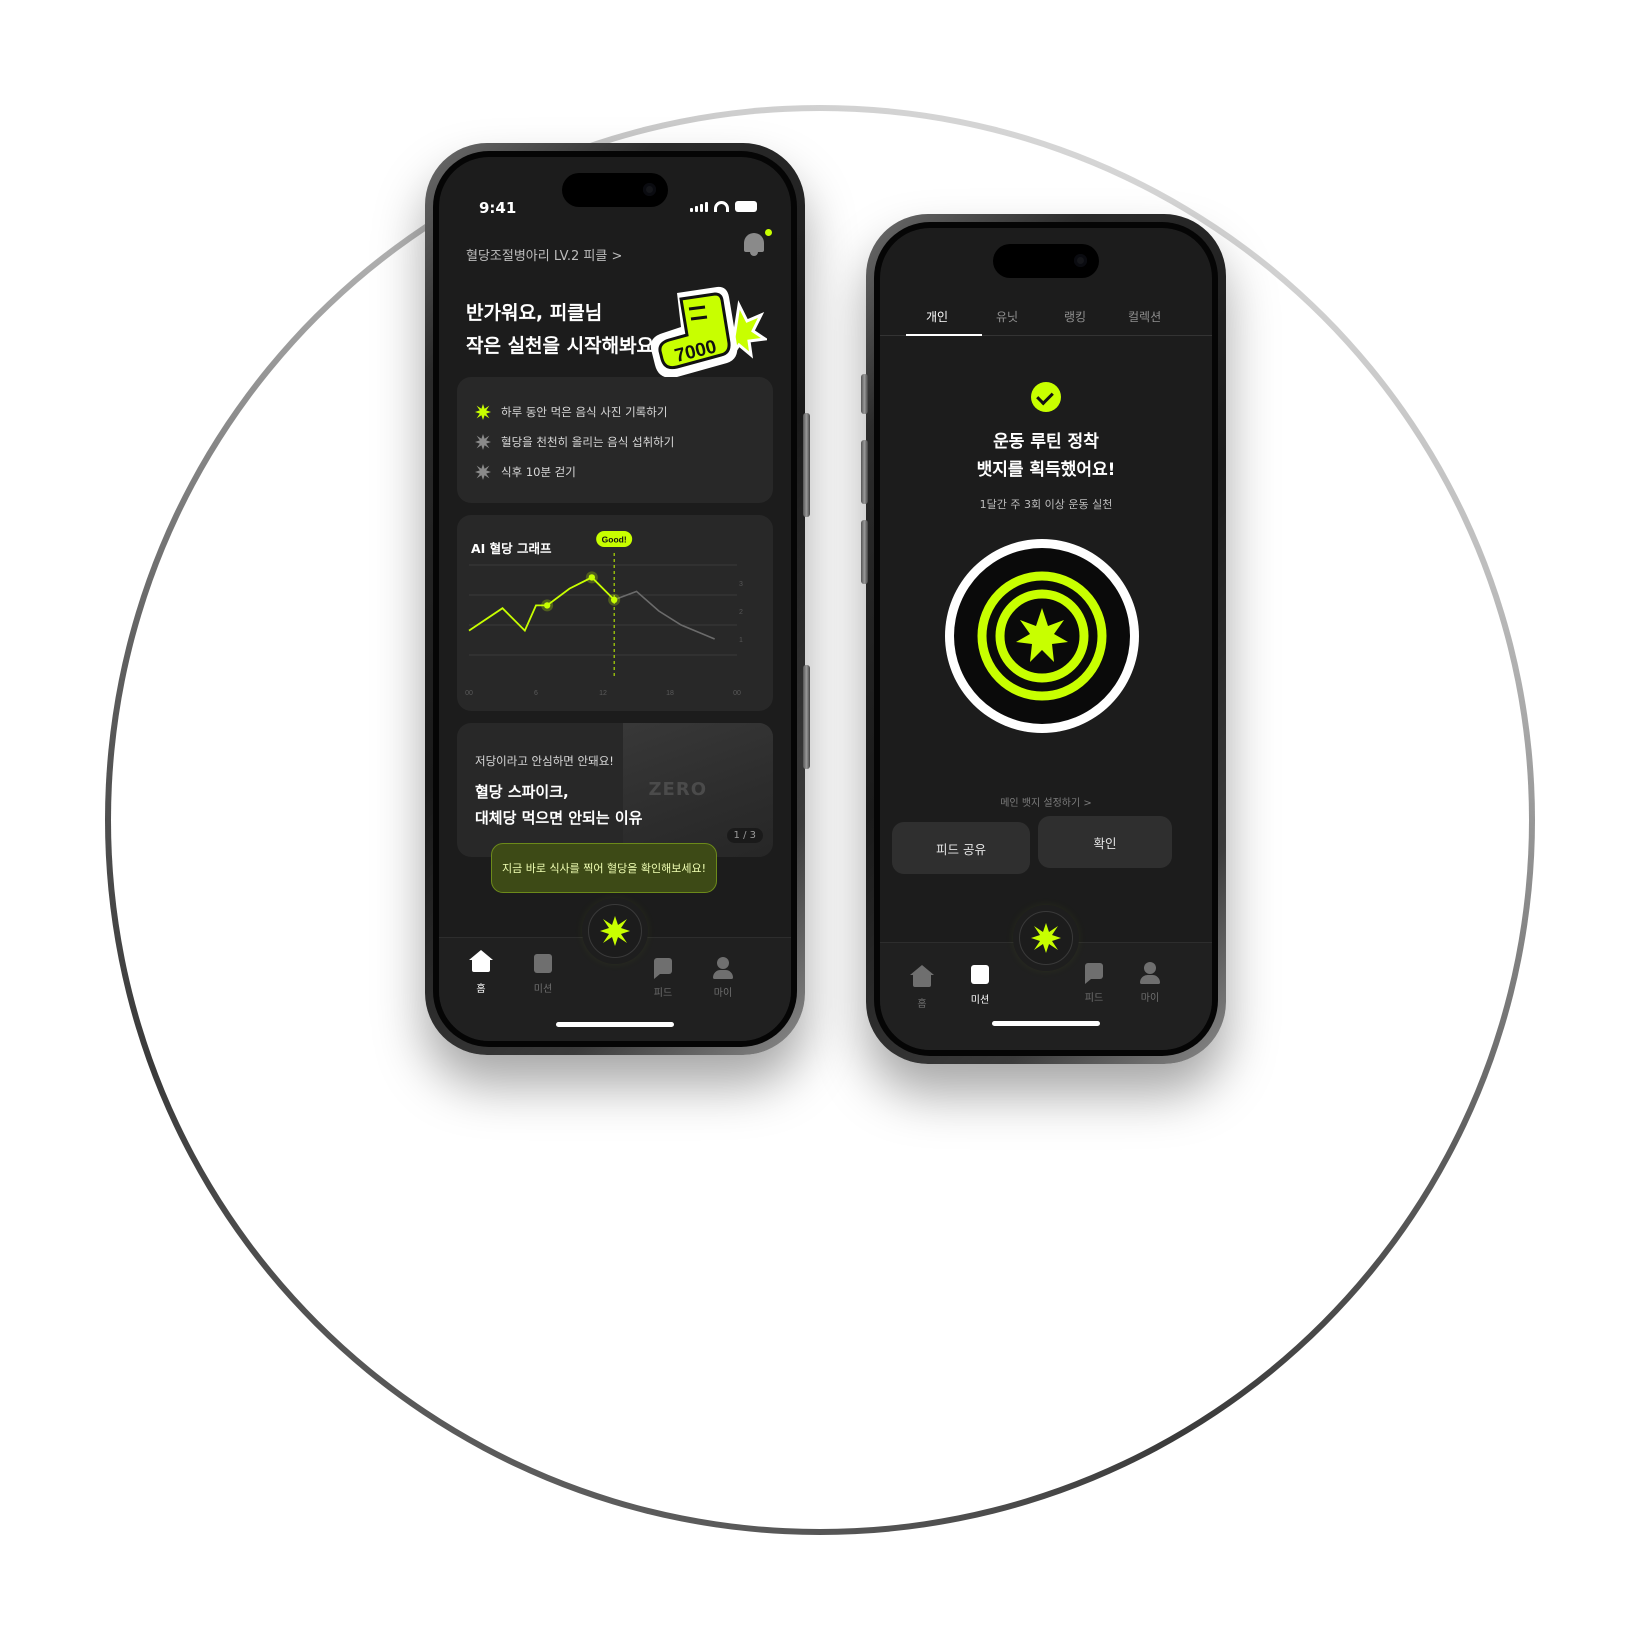 The height and width of the screenshot is (1625, 1625). Describe the element at coordinates (558, 805) in the screenshot. I see `article-title: 혈당 스파이크, 대체당 먹으면 안되는 이유` at that location.